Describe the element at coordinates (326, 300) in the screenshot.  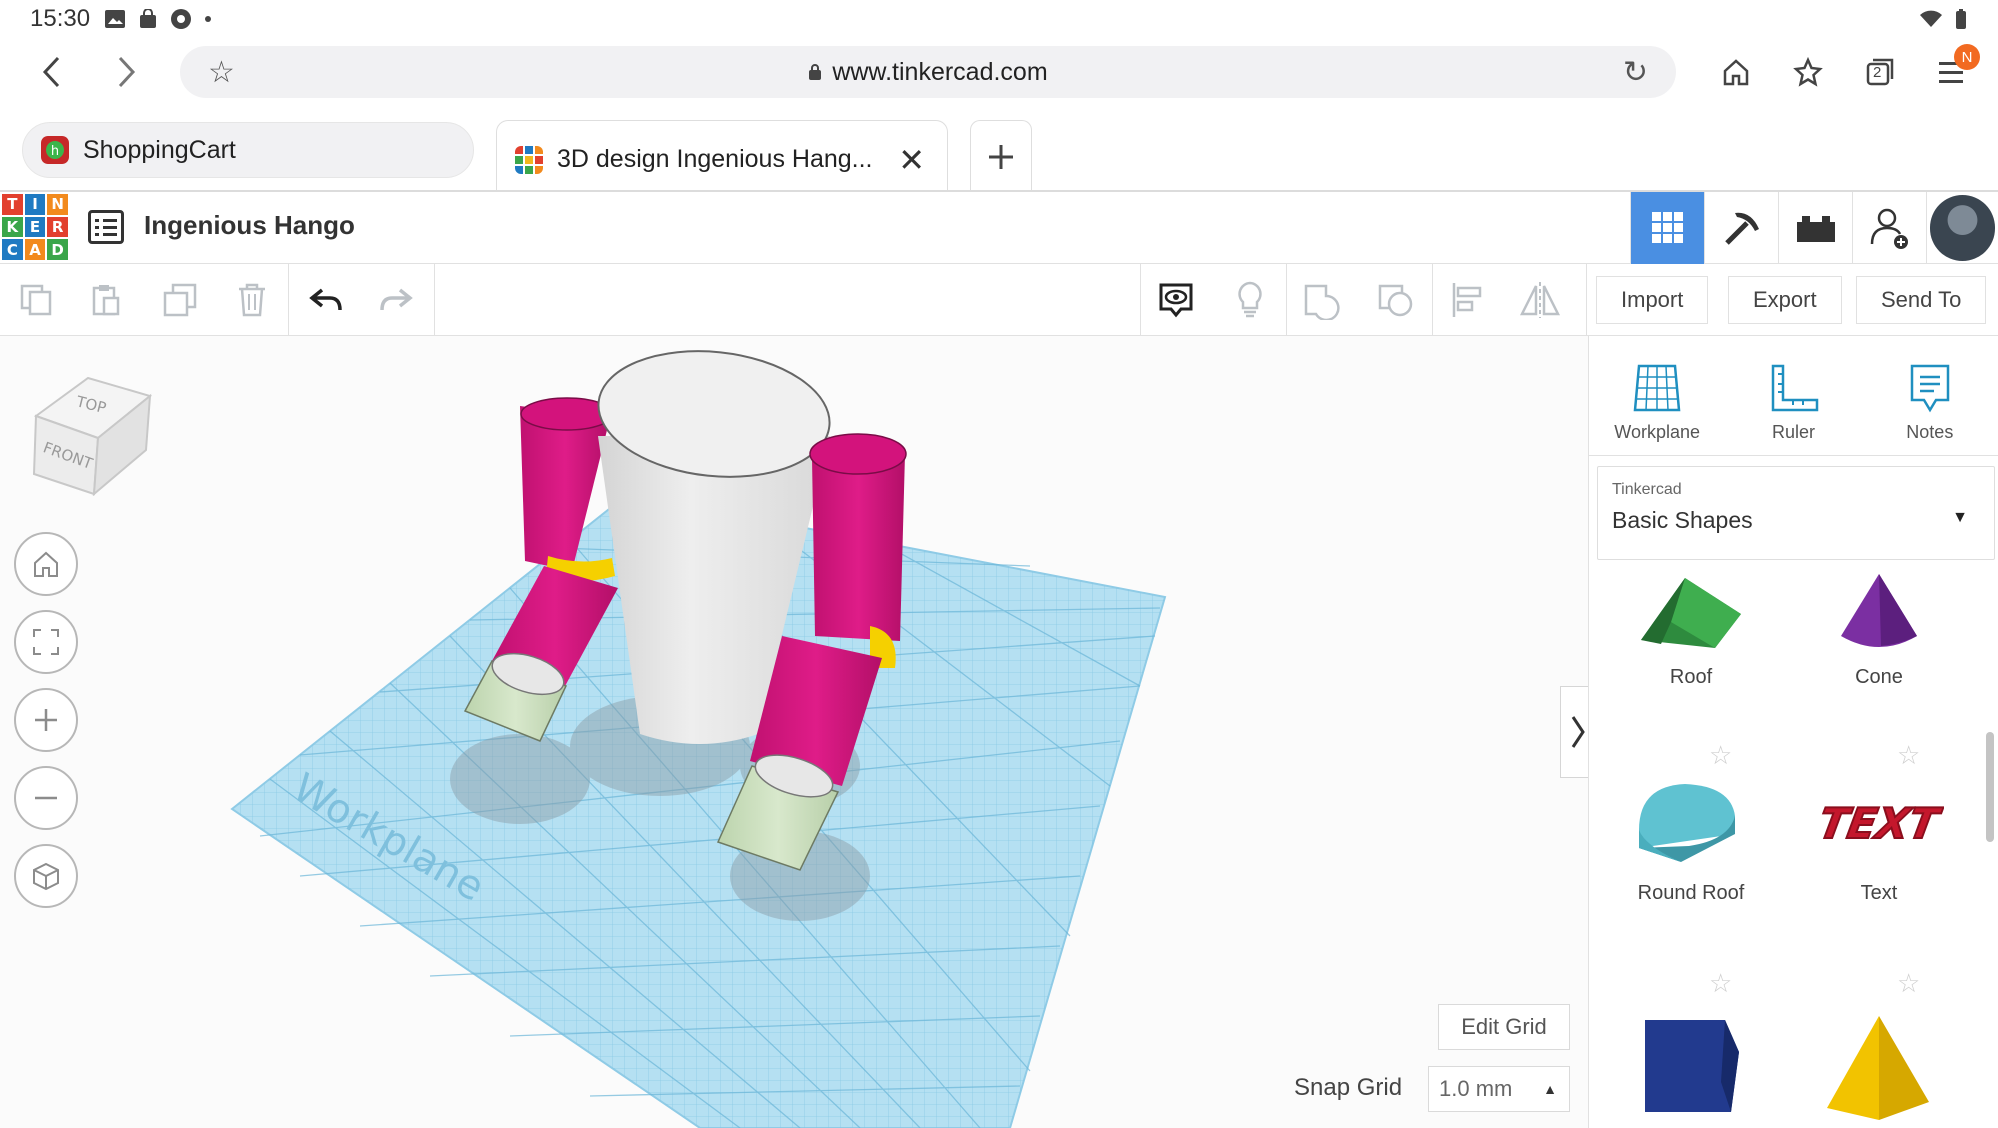
I see `undo-button` at that location.